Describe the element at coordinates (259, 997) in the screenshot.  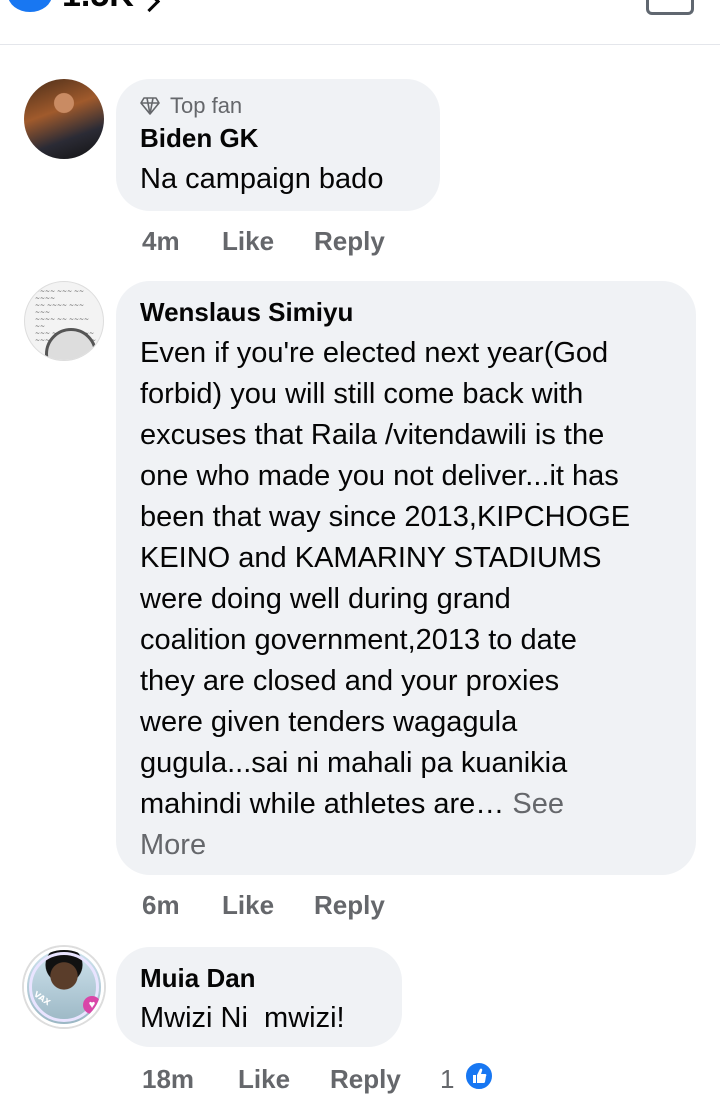
I see `comment-bubble: Muia Dan Mwizi Ni mwizi!` at that location.